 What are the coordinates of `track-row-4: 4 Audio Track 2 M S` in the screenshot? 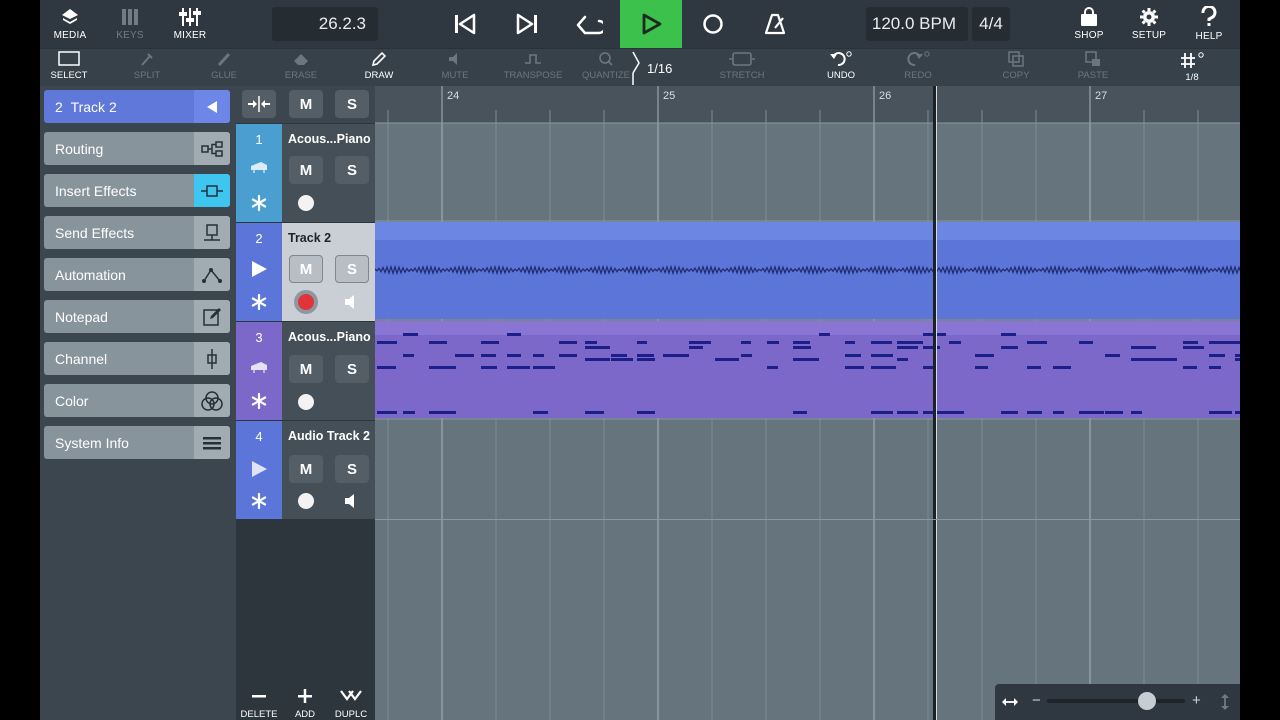 It's located at (305, 470).